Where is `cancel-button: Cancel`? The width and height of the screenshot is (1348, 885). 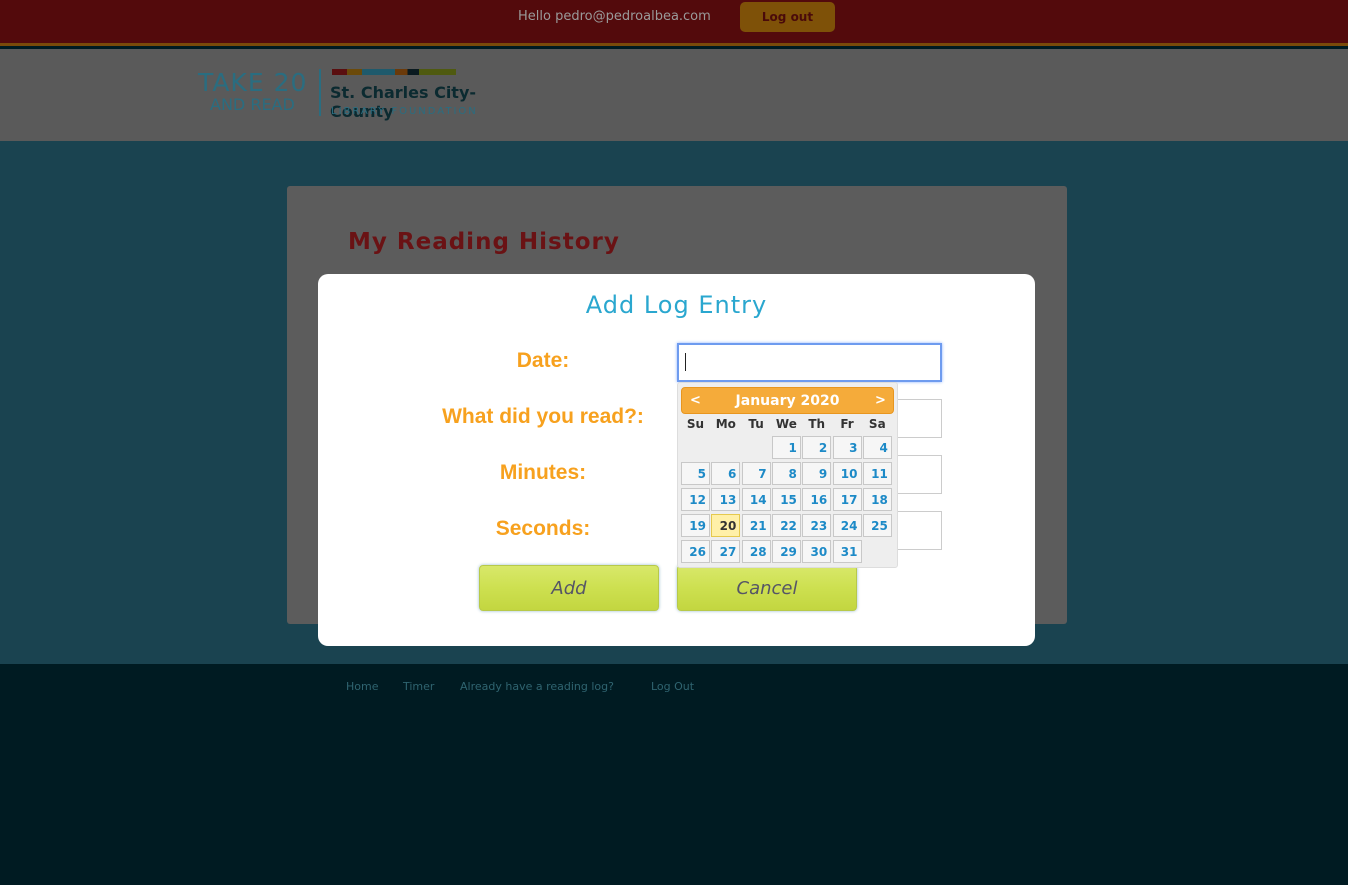 cancel-button: Cancel is located at coordinates (767, 588).